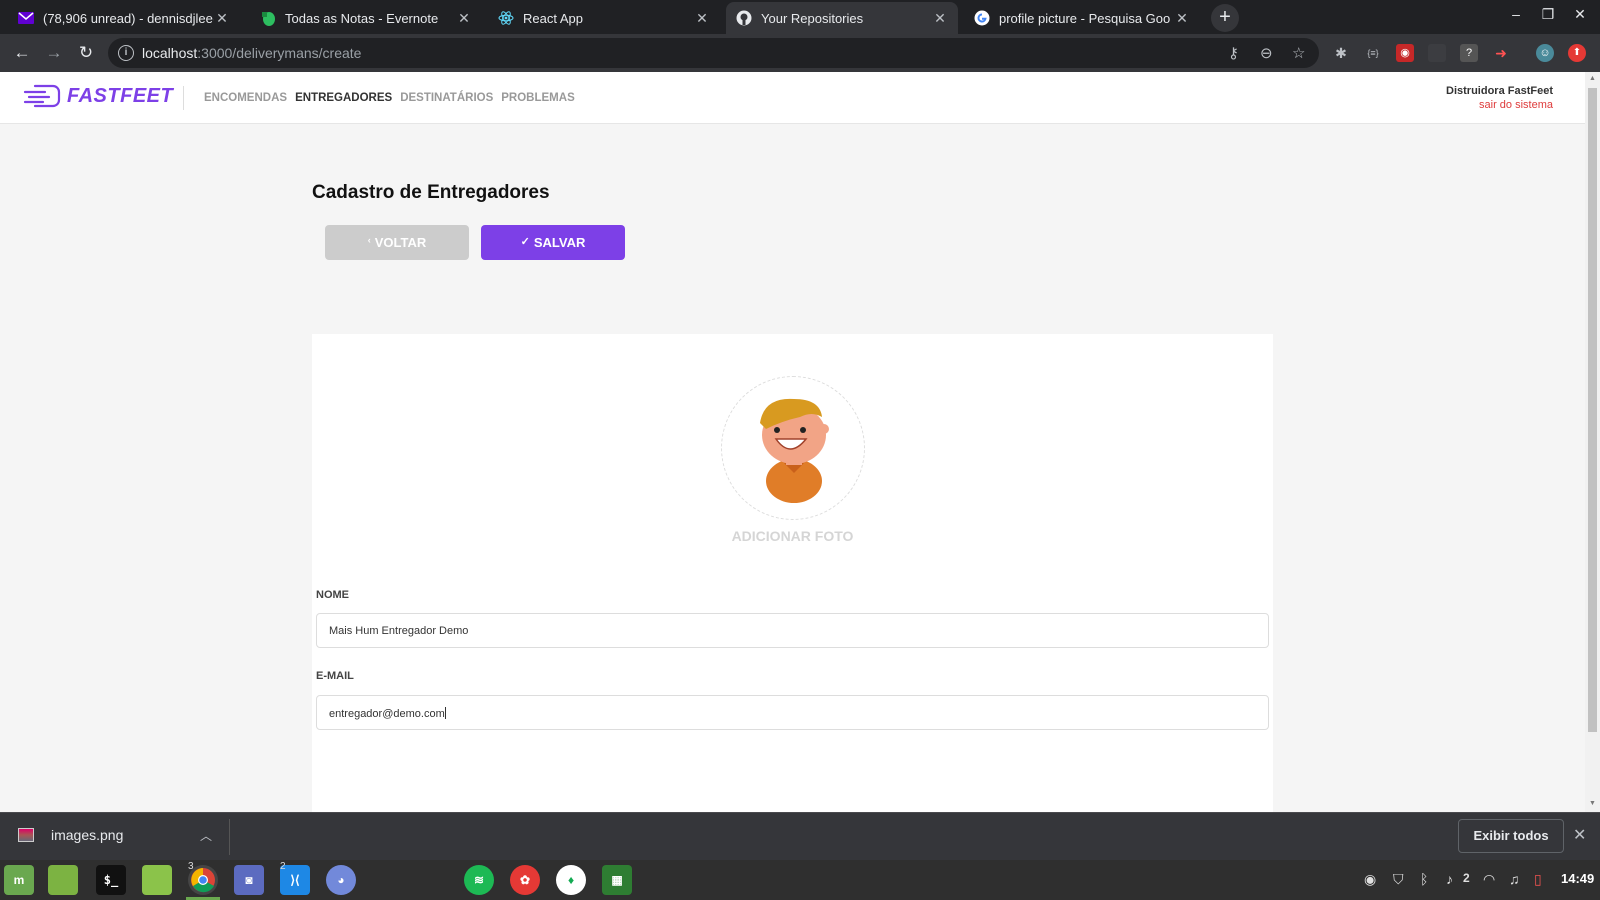 This screenshot has height=900, width=1600. I want to click on nav-item-entregadores: ENTREGADORES, so click(343, 98).